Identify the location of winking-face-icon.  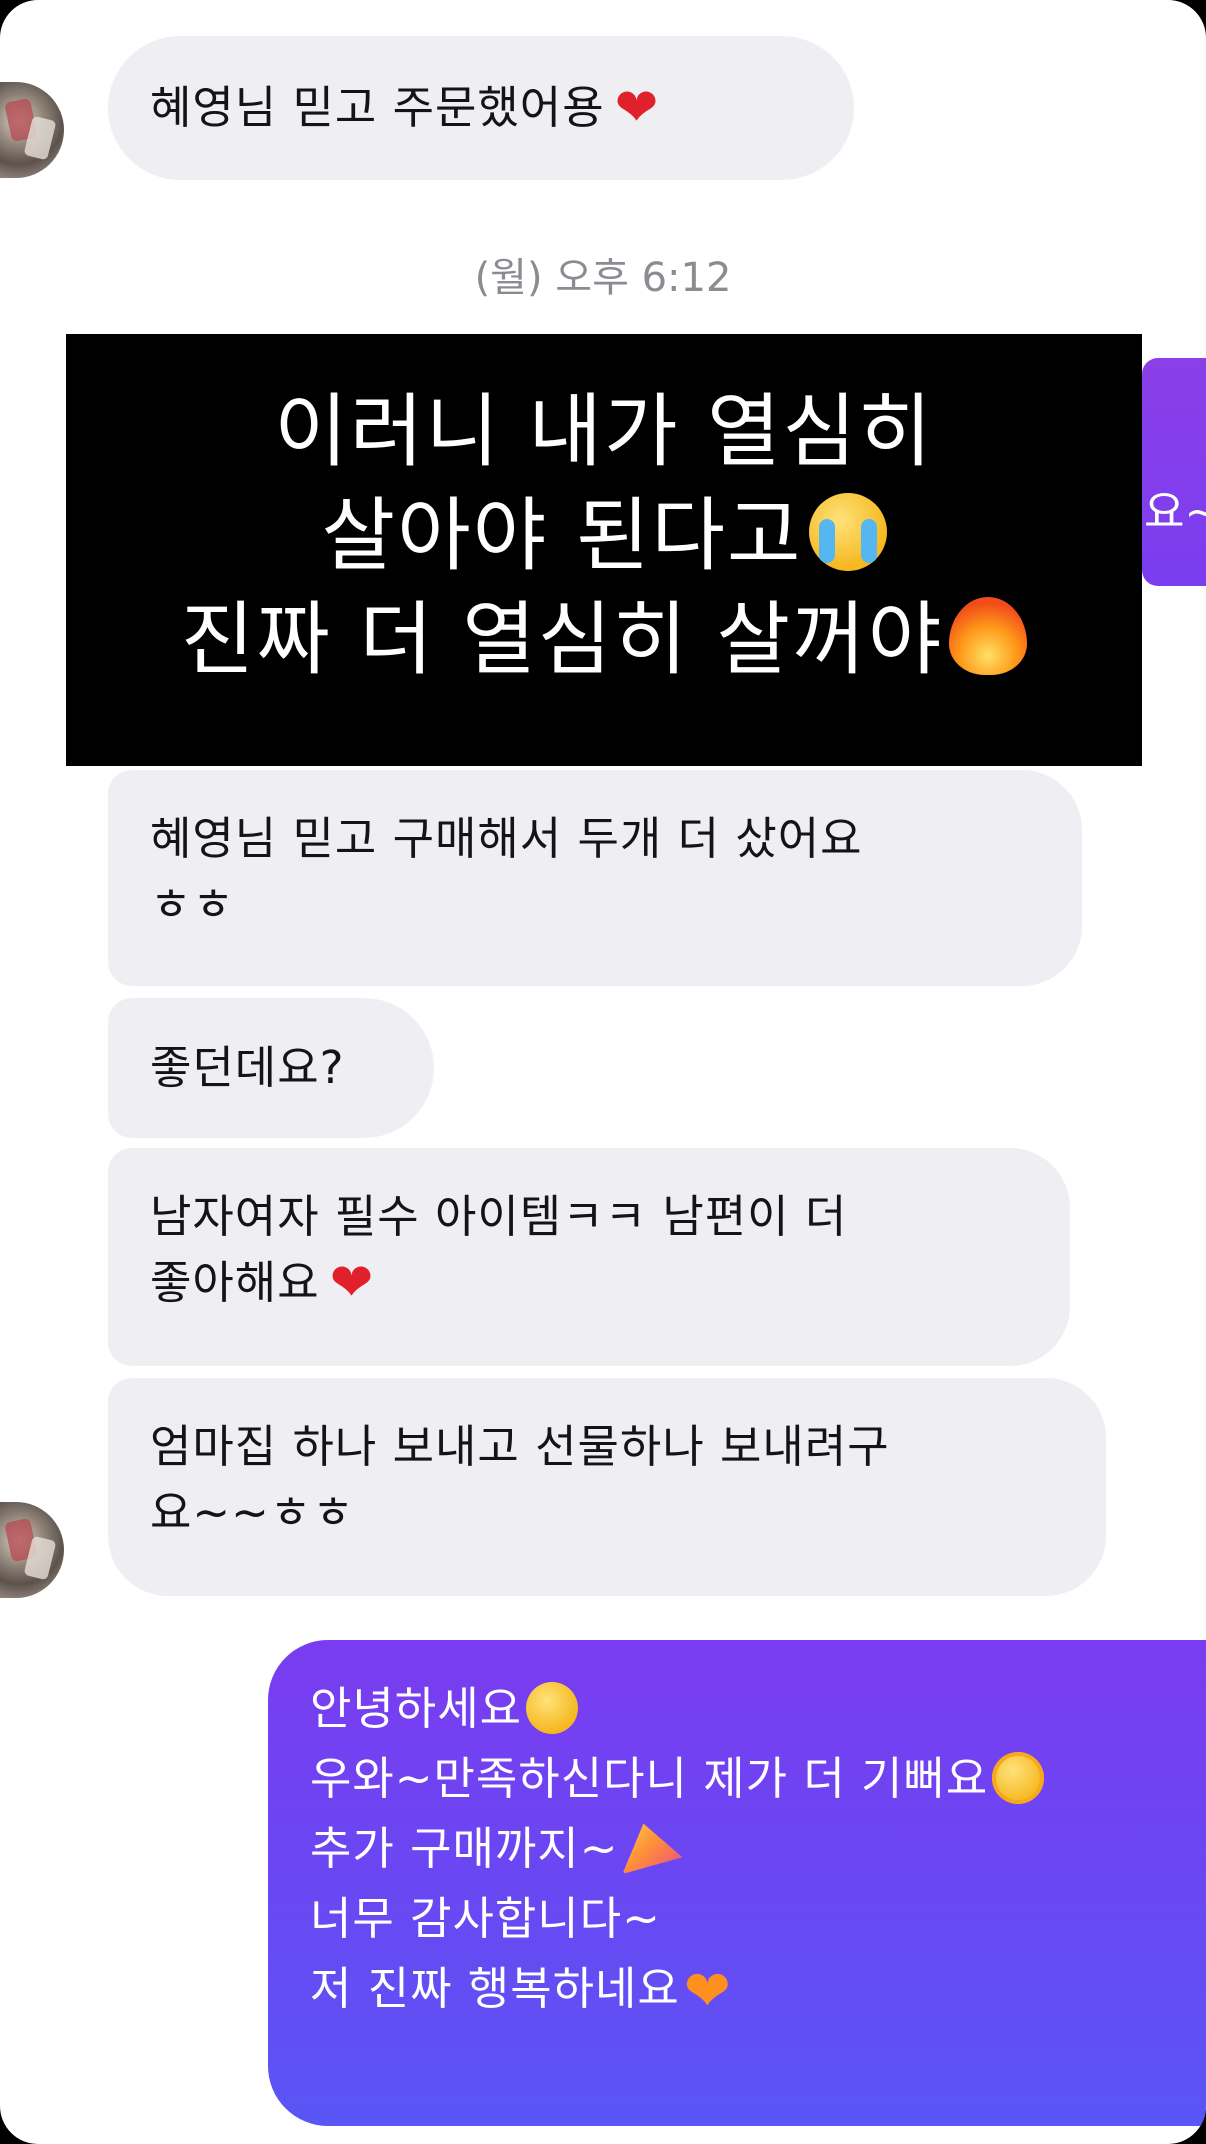
(552, 1708).